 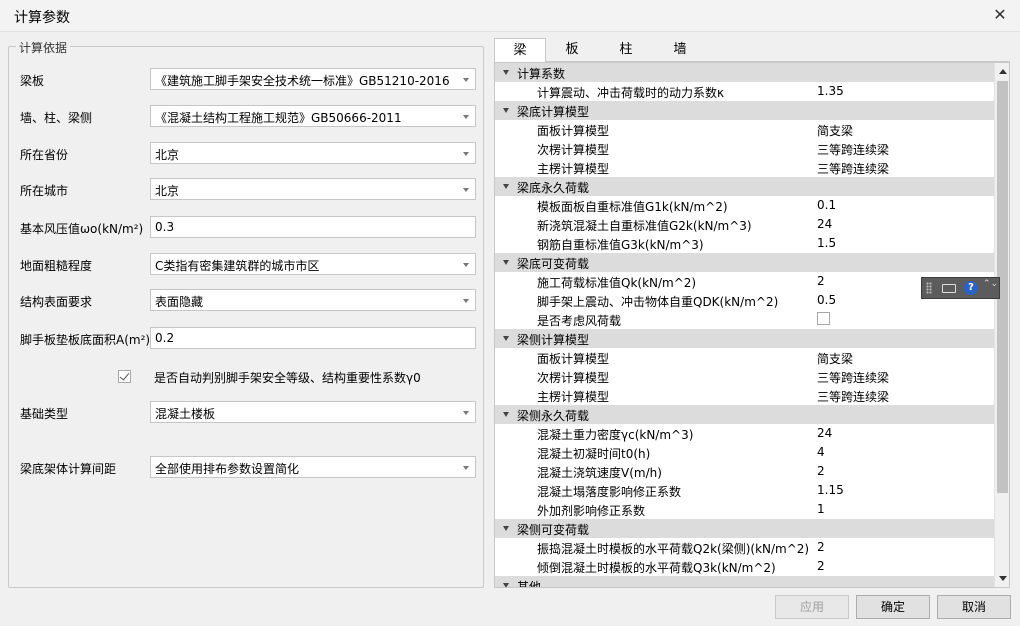 I want to click on help-icon: ?, so click(x=971, y=288).